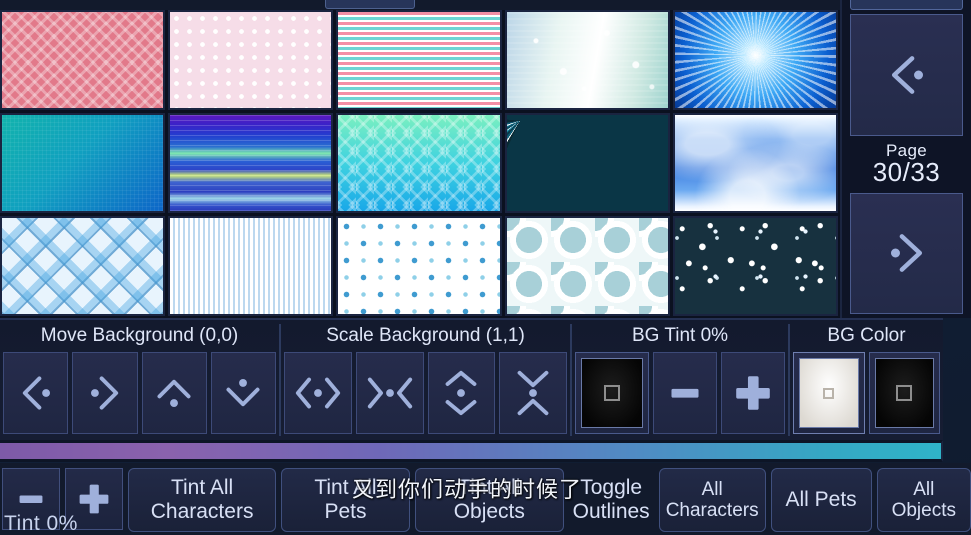 This screenshot has width=971, height=535. Describe the element at coordinates (611, 488) in the screenshot. I see `label-line-1: Toggle` at that location.